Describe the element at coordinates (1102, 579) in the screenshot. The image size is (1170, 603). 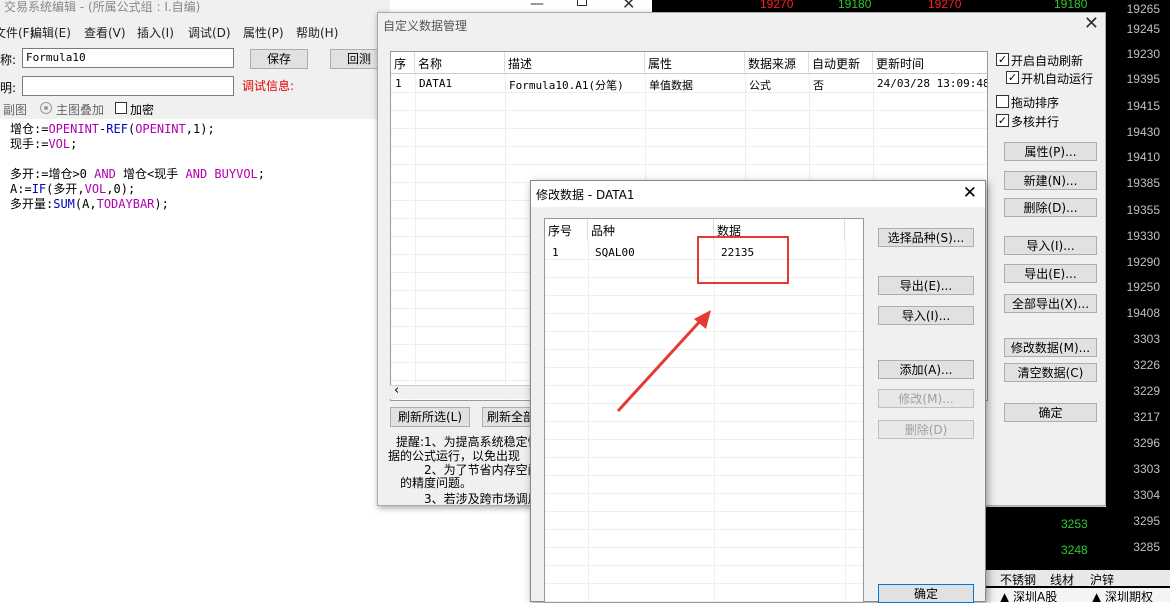
I see `tab-zinc: 沪锌` at that location.